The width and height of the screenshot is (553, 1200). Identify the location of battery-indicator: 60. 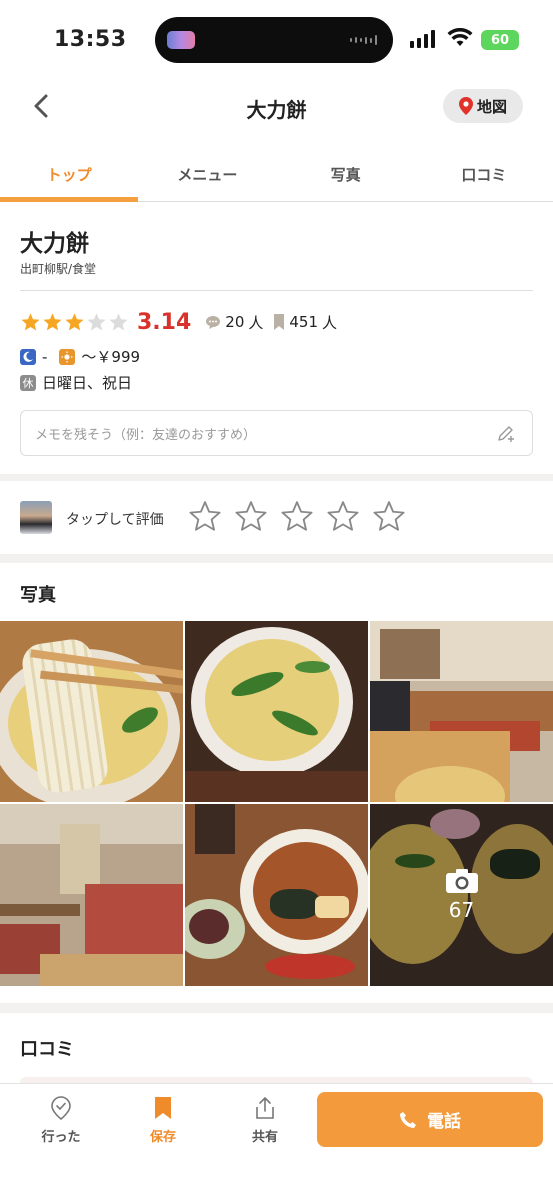
(500, 40).